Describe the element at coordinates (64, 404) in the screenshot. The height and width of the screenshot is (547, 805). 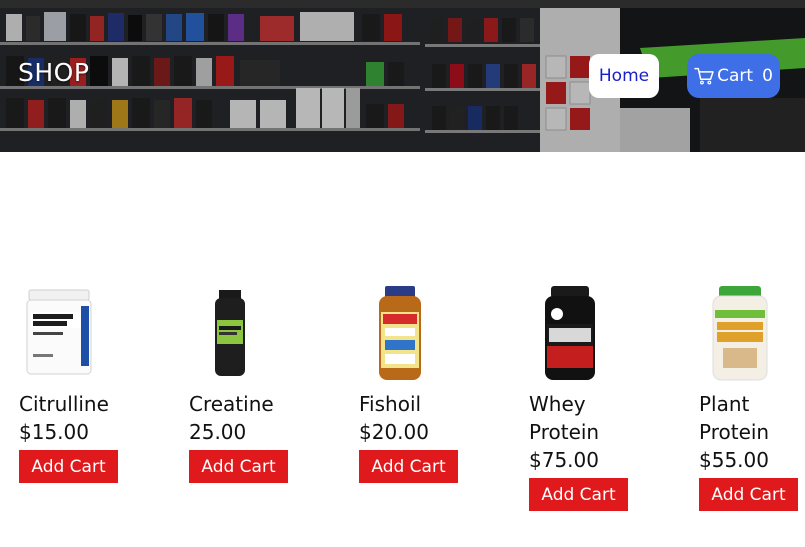
I see `product-name: Citrulline` at that location.